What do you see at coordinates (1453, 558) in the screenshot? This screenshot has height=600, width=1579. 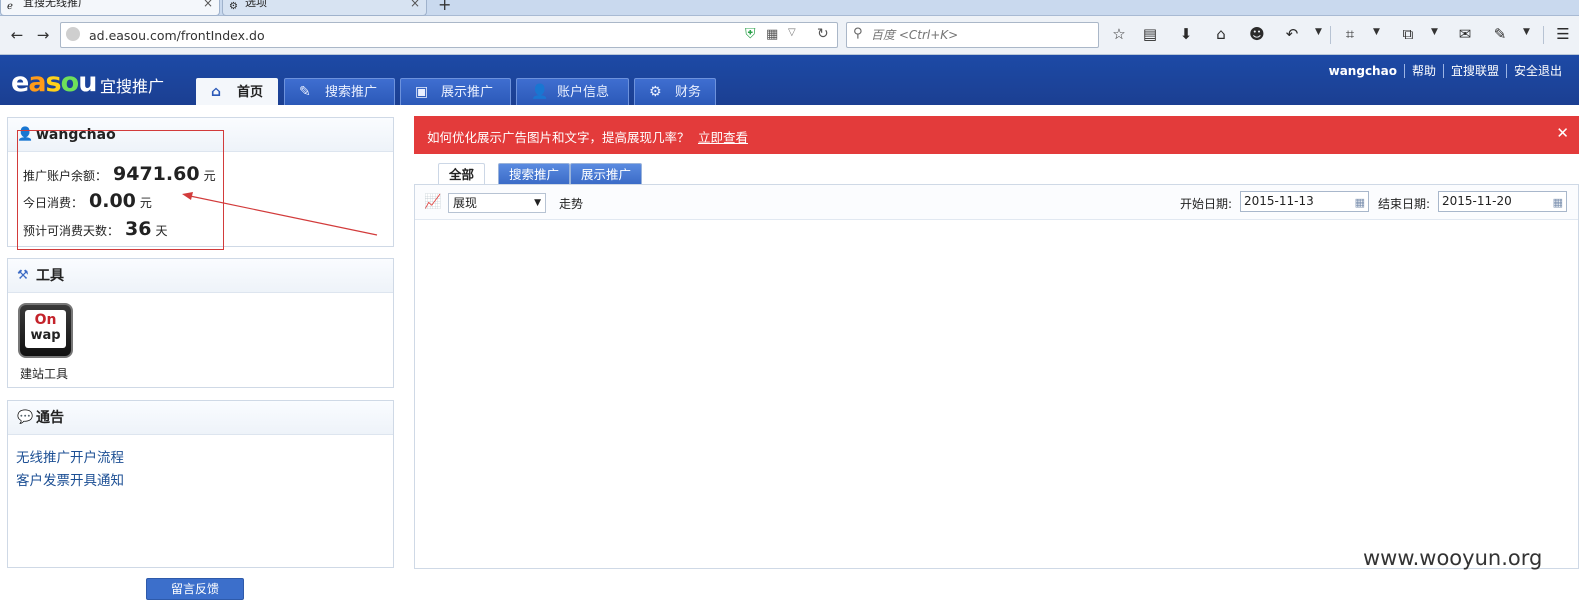 I see `watermark-text: www.wooyun.org` at bounding box center [1453, 558].